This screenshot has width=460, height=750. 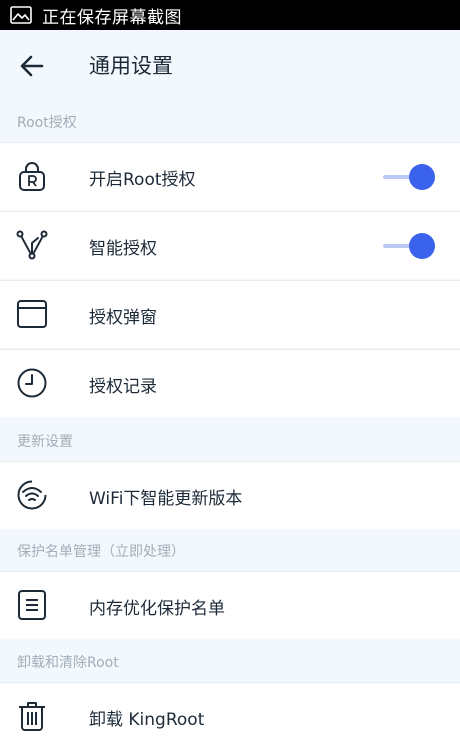 What do you see at coordinates (230, 245) in the screenshot?
I see `row-smart-auth: 智能授权` at bounding box center [230, 245].